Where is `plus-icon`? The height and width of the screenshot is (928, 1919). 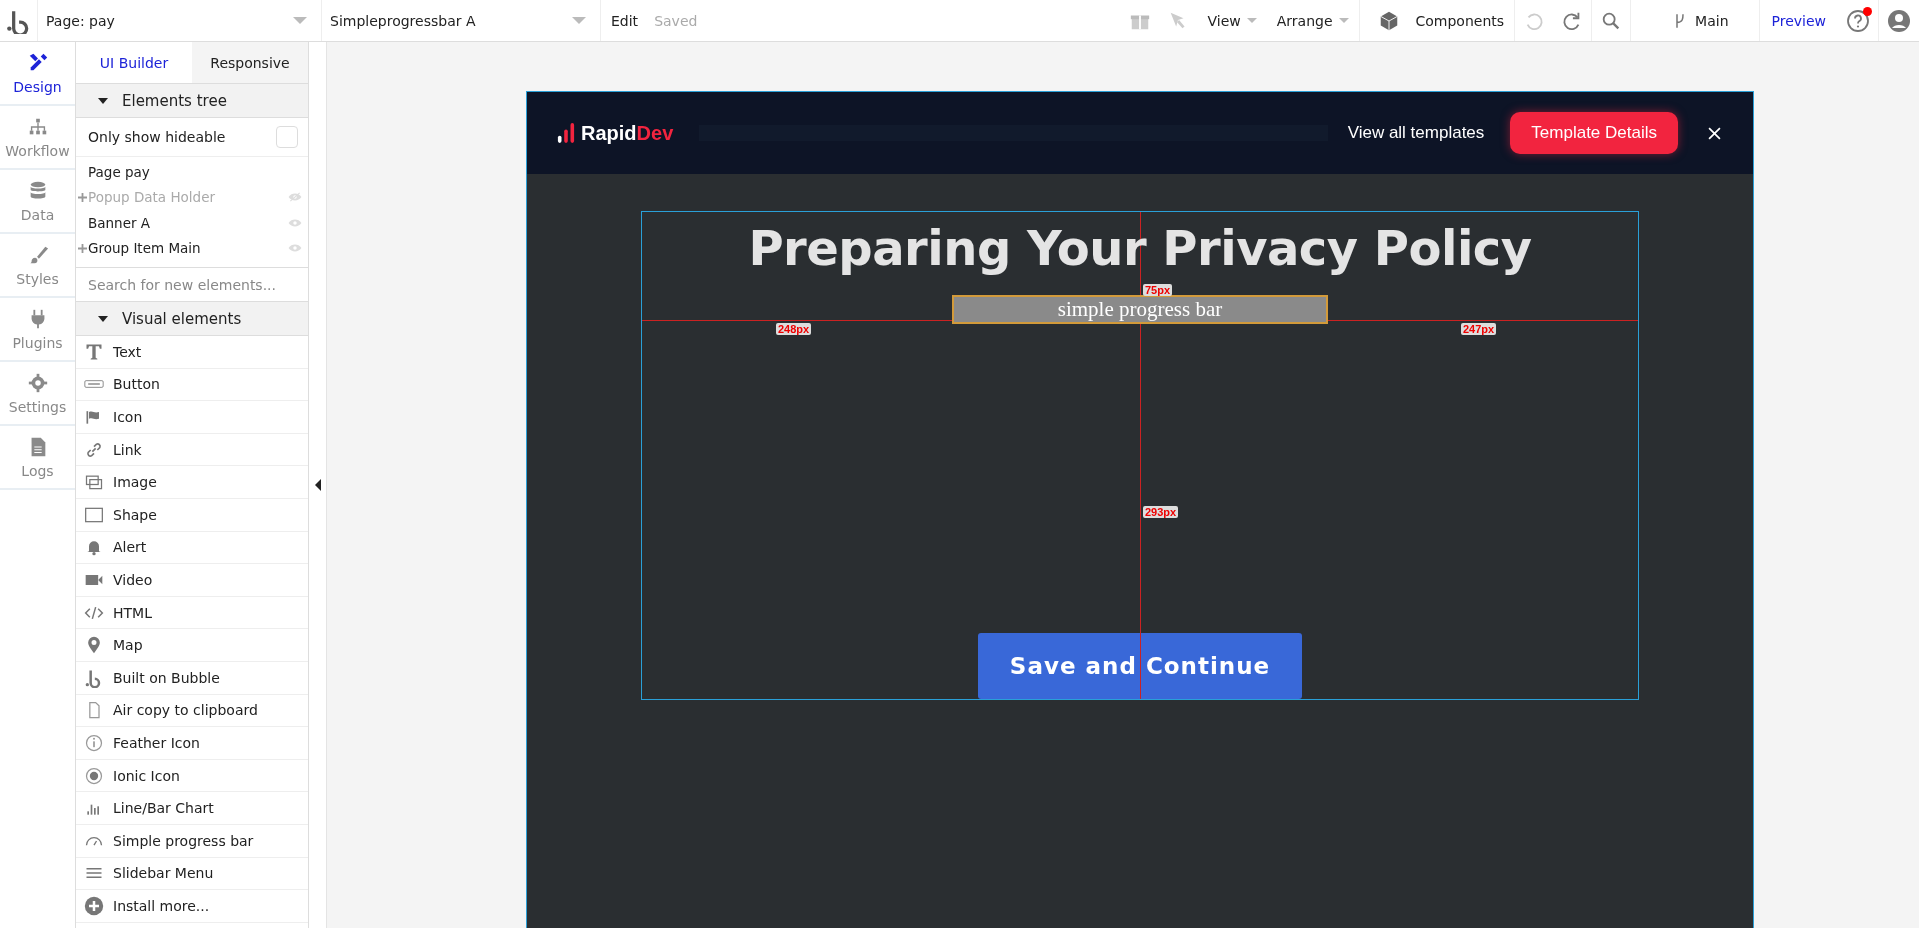 plus-icon is located at coordinates (94, 905).